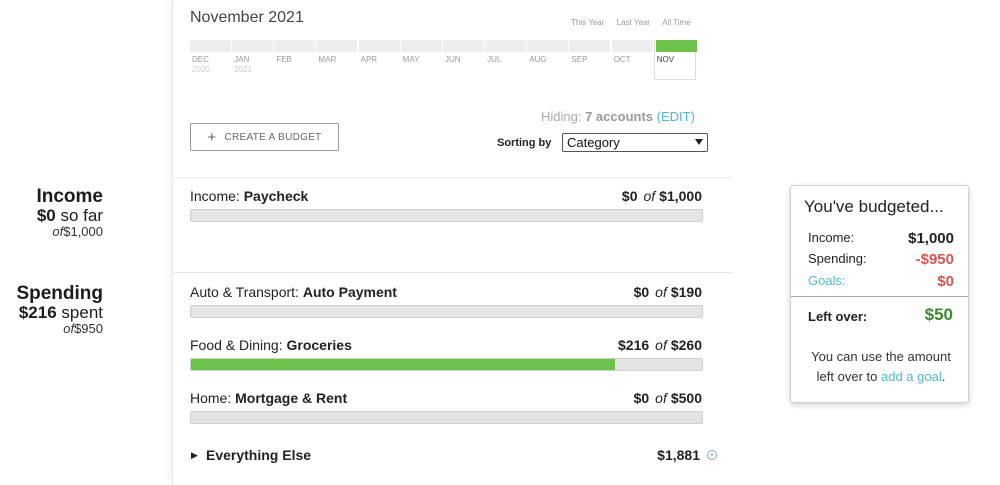 Image resolution: width=1000 pixels, height=485 pixels. I want to click on leftover-value: $50, so click(938, 314).